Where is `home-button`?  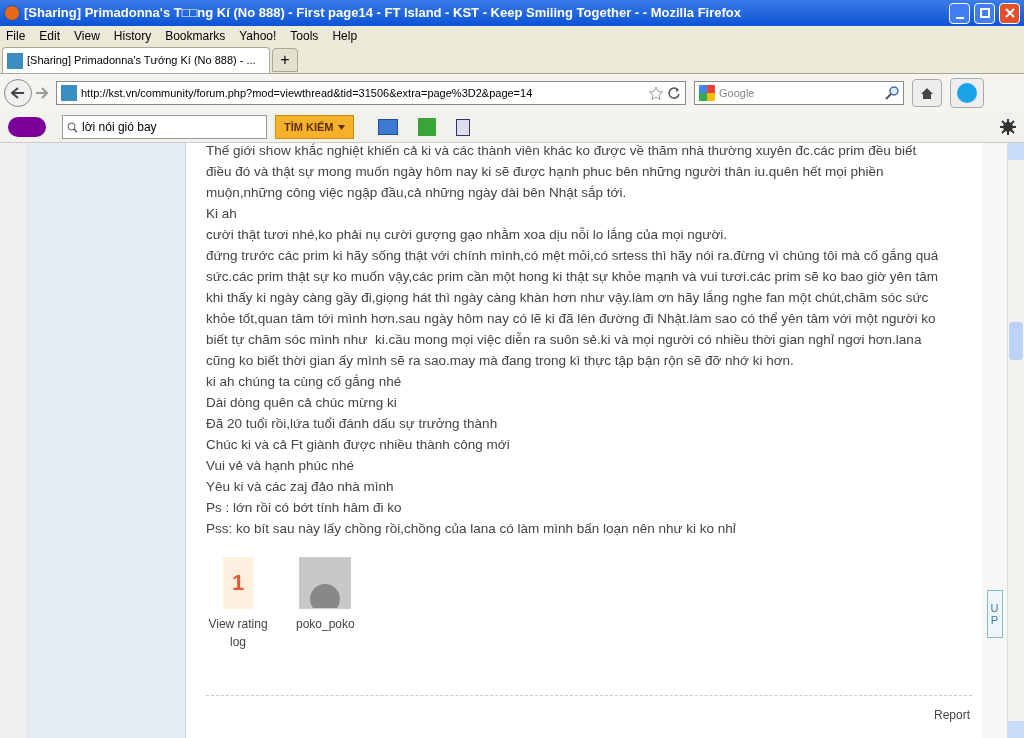
home-button is located at coordinates (927, 93).